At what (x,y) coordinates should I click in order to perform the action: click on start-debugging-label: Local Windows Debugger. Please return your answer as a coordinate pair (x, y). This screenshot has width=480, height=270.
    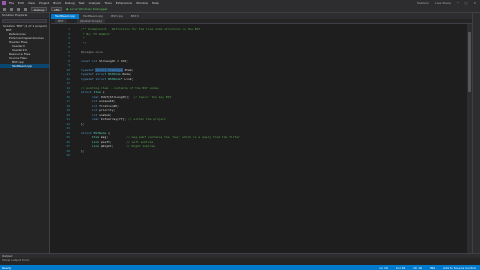
    Looking at the image, I should click on (88, 9).